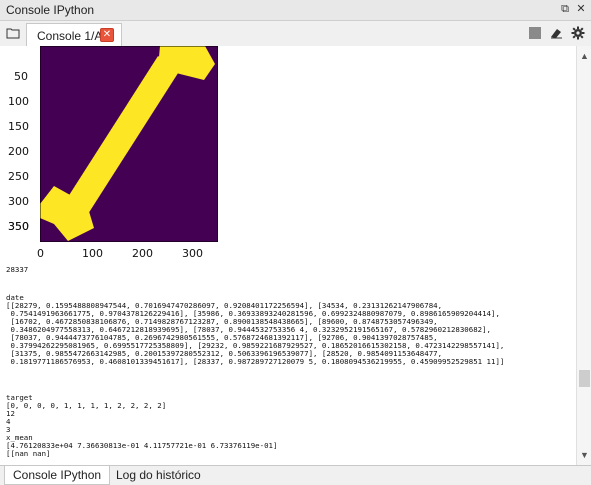 The height and width of the screenshot is (485, 591). What do you see at coordinates (10, 413) in the screenshot?
I see `output-line: 12` at bounding box center [10, 413].